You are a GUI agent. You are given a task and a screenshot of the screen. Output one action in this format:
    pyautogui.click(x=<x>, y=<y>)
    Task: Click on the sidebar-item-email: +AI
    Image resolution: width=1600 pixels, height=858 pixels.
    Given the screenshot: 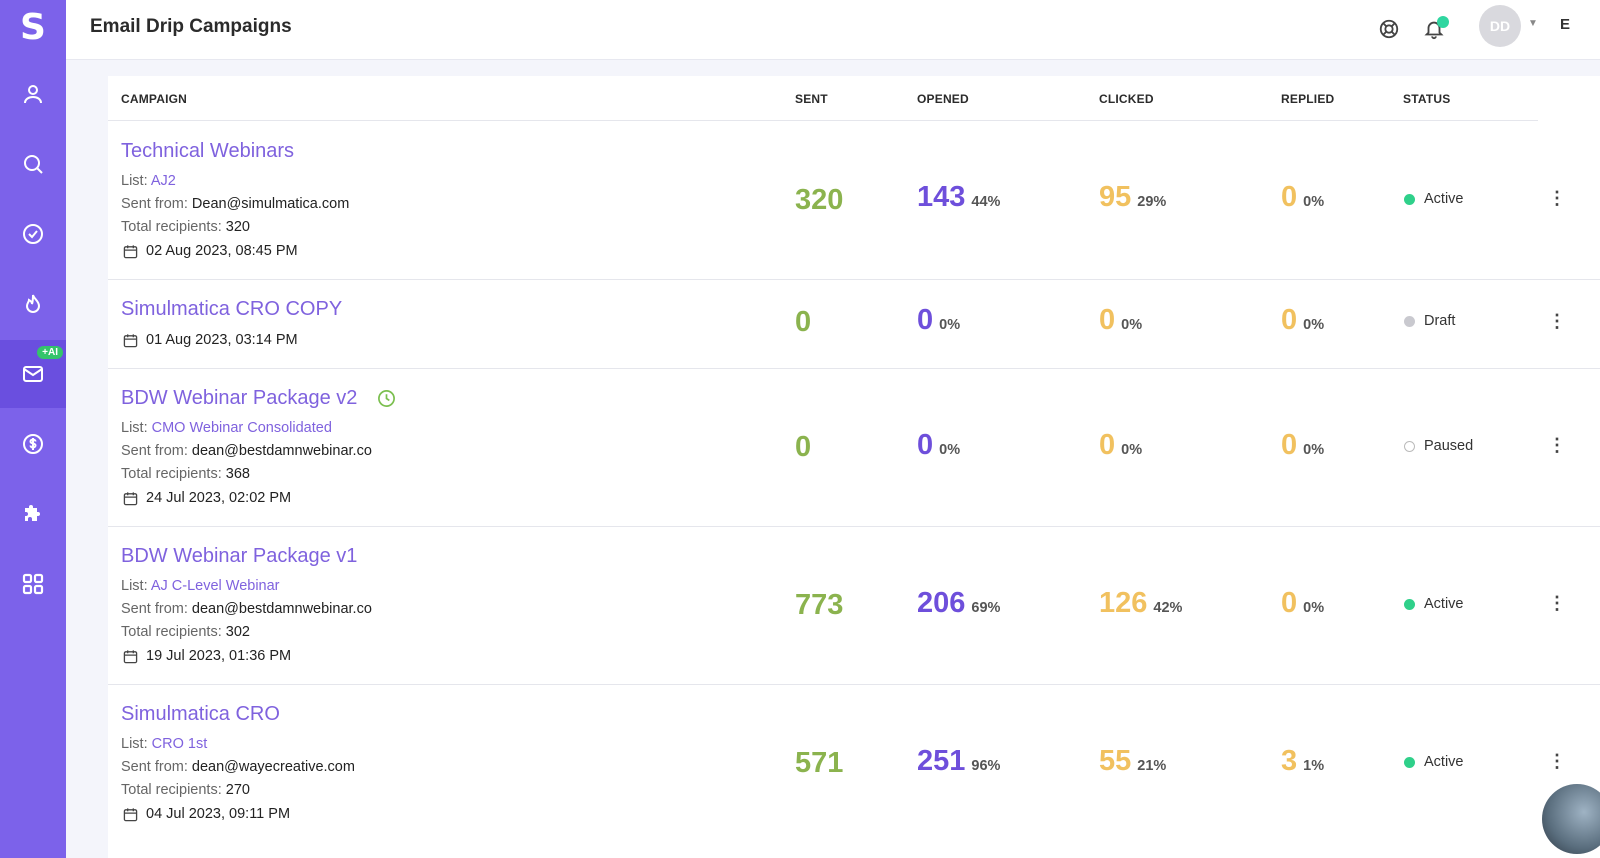 What is the action you would take?
    pyautogui.click(x=33, y=374)
    